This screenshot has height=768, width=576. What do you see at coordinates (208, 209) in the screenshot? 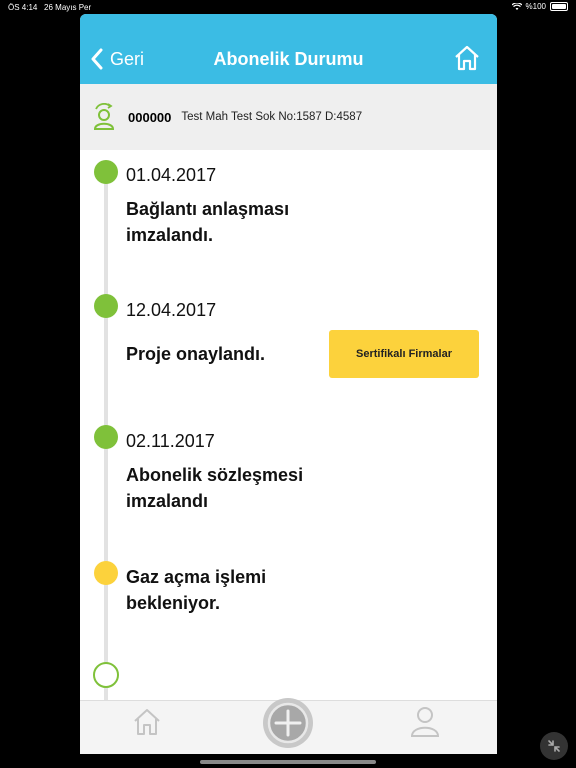
I see `timeline-step-line: Bağlantı anlaşması` at bounding box center [208, 209].